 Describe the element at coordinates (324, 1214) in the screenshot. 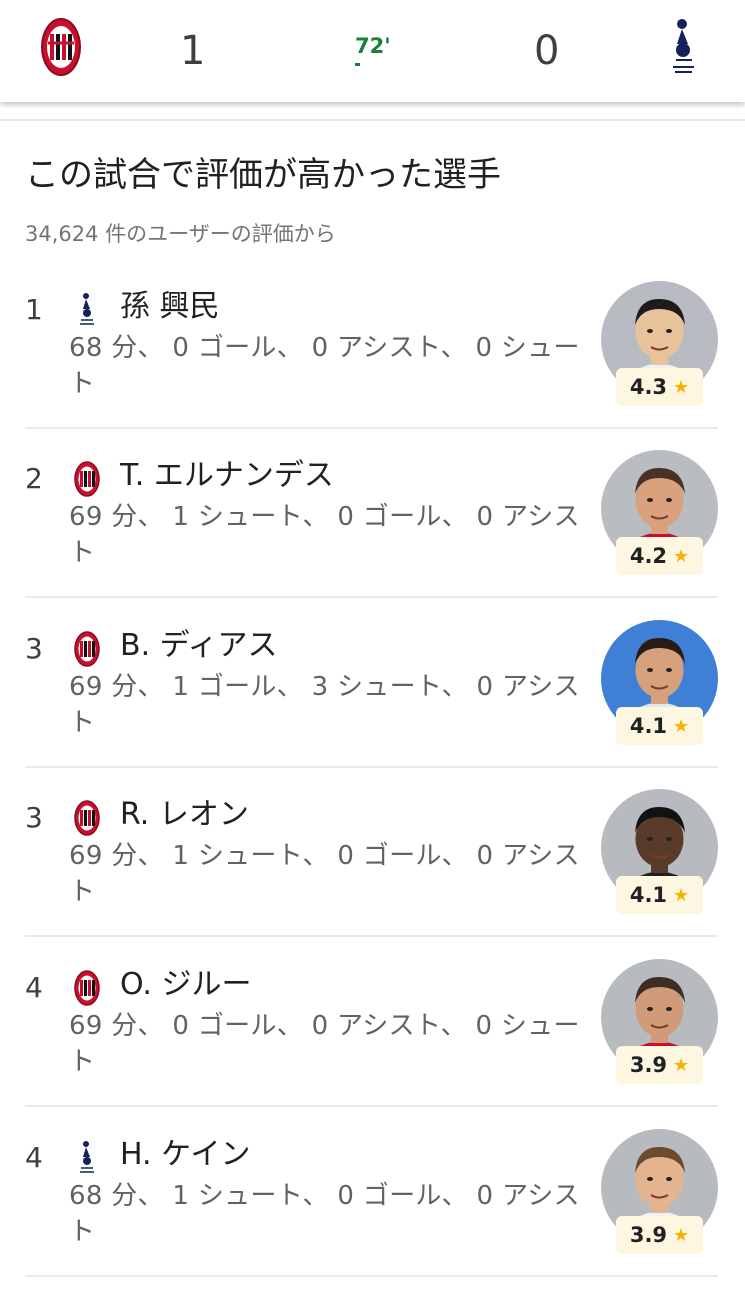

I see `player-stats: 68 分、 1 シュート、 0 ゴール、 0 アシスト` at that location.